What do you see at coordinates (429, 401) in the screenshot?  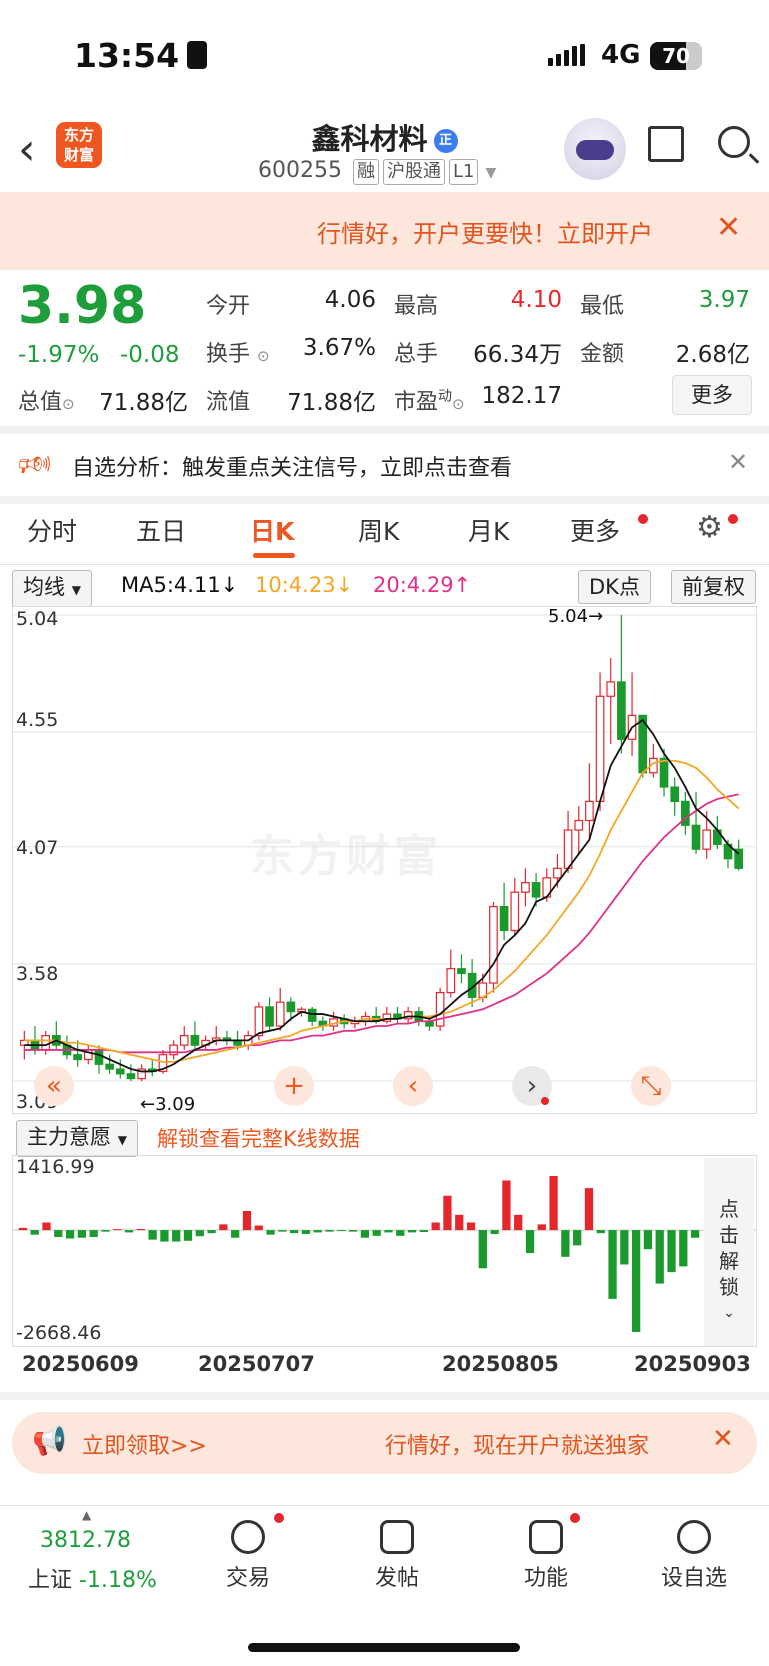 I see `pe-label: 市盈动⊙` at bounding box center [429, 401].